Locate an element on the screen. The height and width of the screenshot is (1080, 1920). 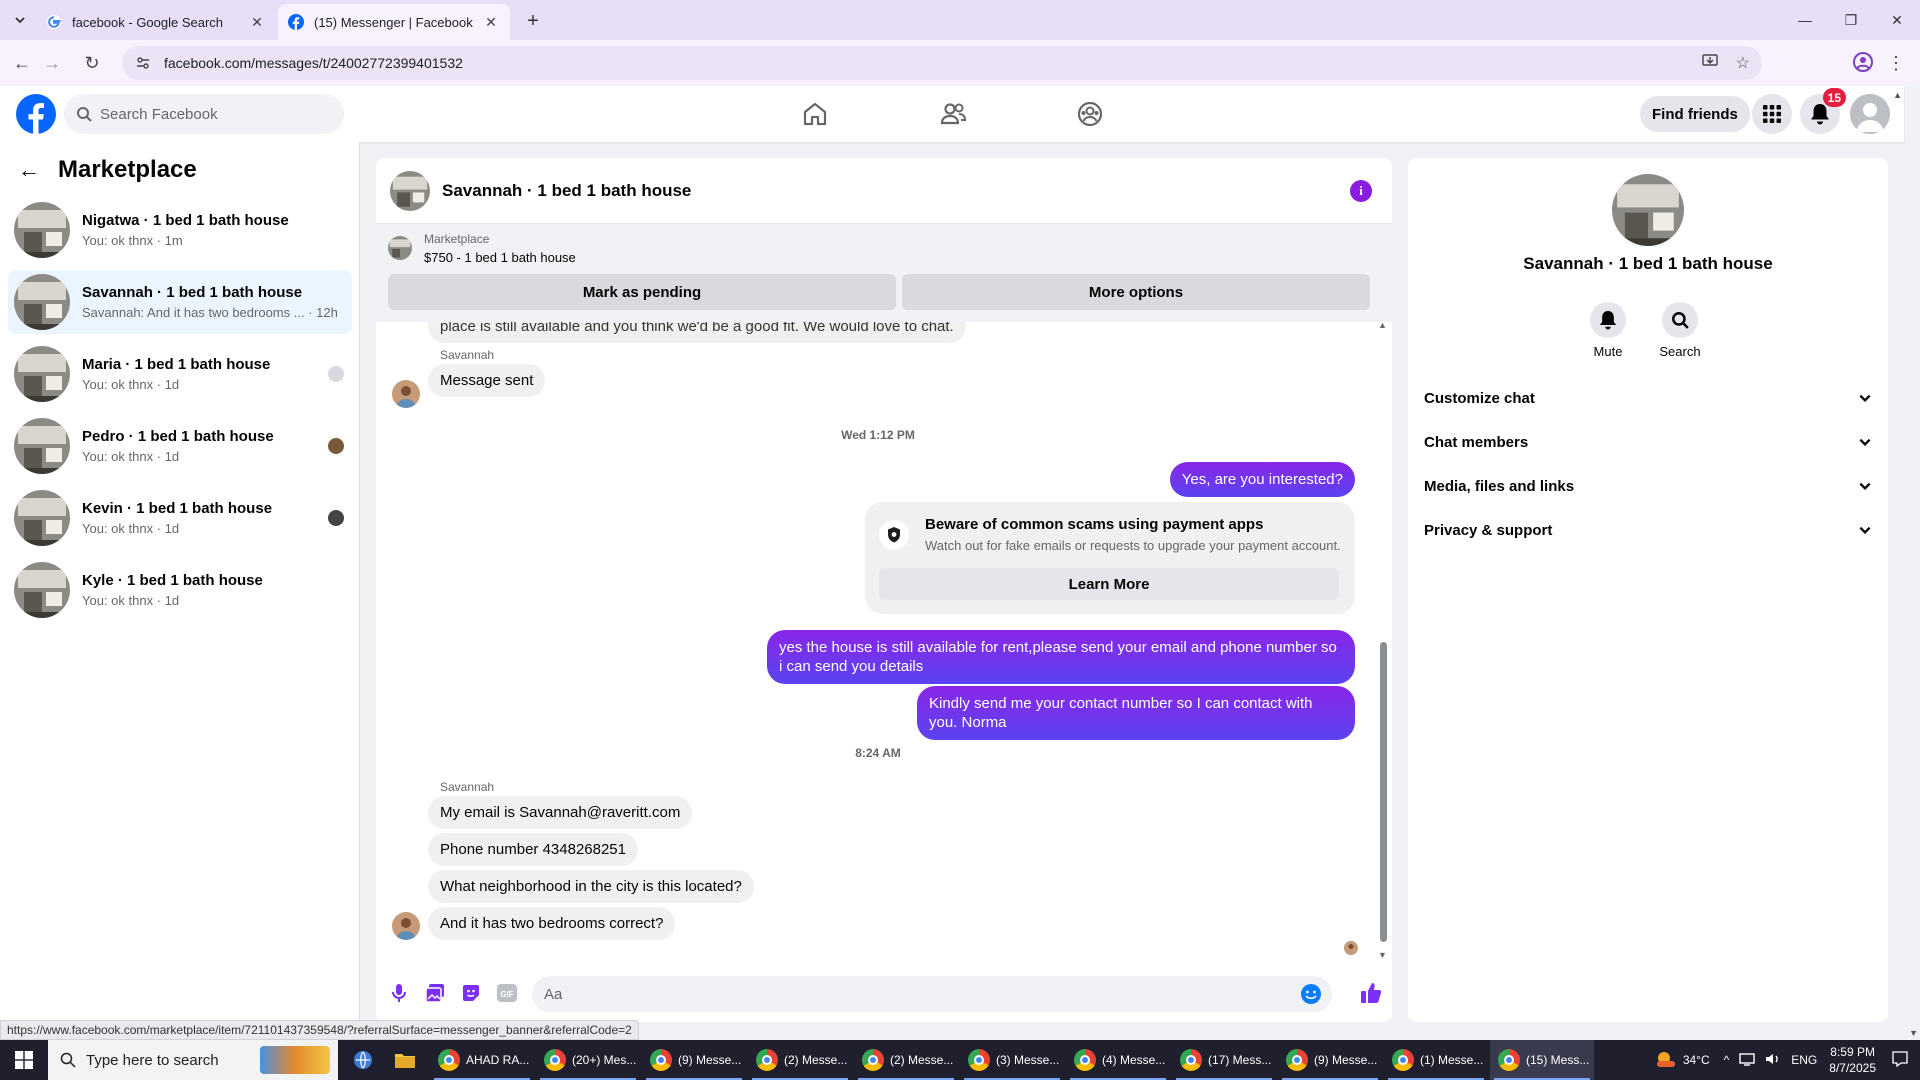
gif-icon: GIF is located at coordinates (507, 993).